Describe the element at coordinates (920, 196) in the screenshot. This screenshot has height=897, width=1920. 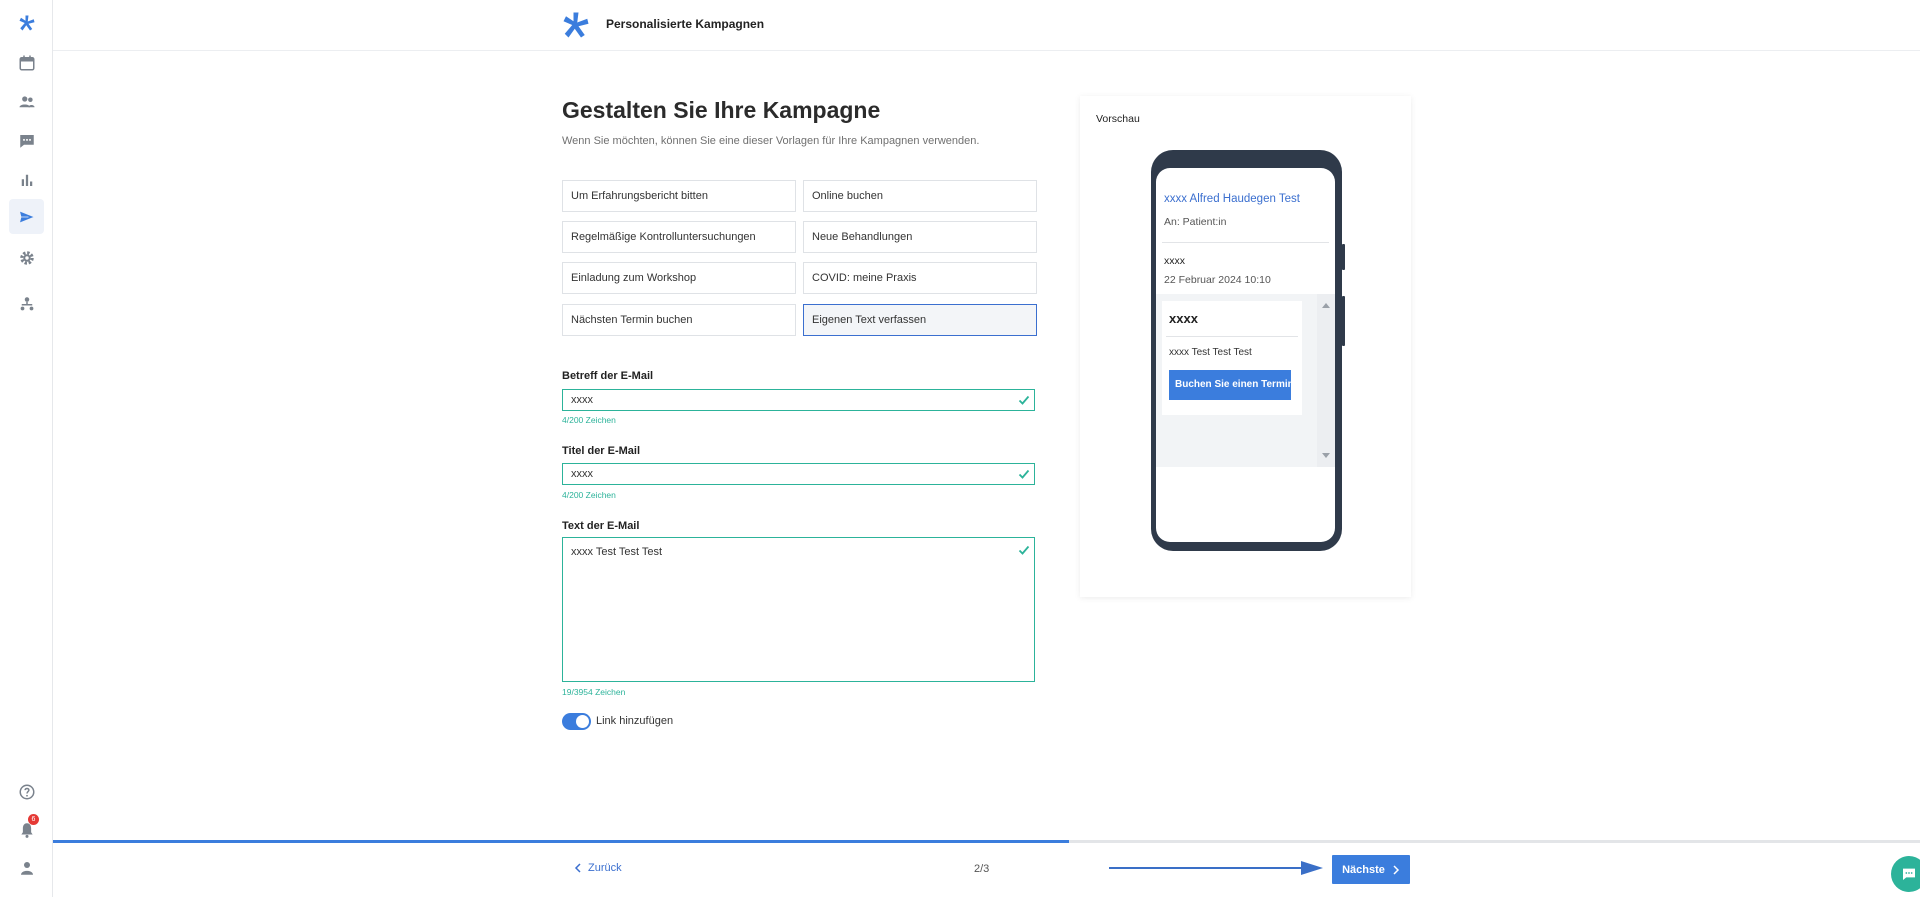
I see `template-option: Online buchen` at that location.